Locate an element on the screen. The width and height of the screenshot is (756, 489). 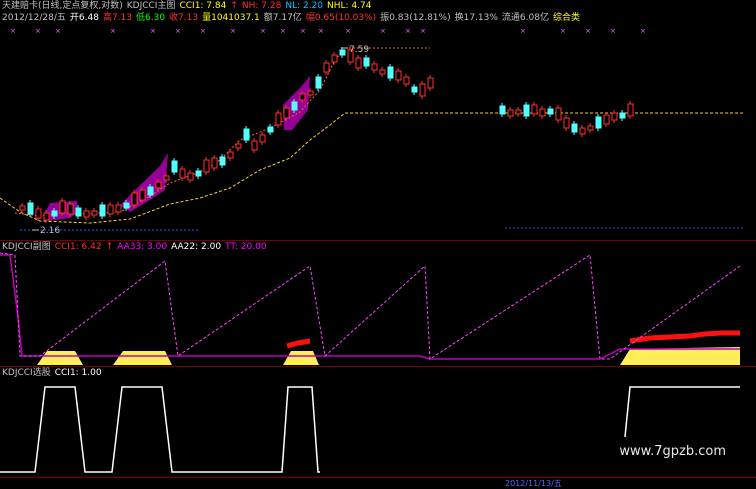
high-price-label: 7.59 is located at coordinates (359, 50).